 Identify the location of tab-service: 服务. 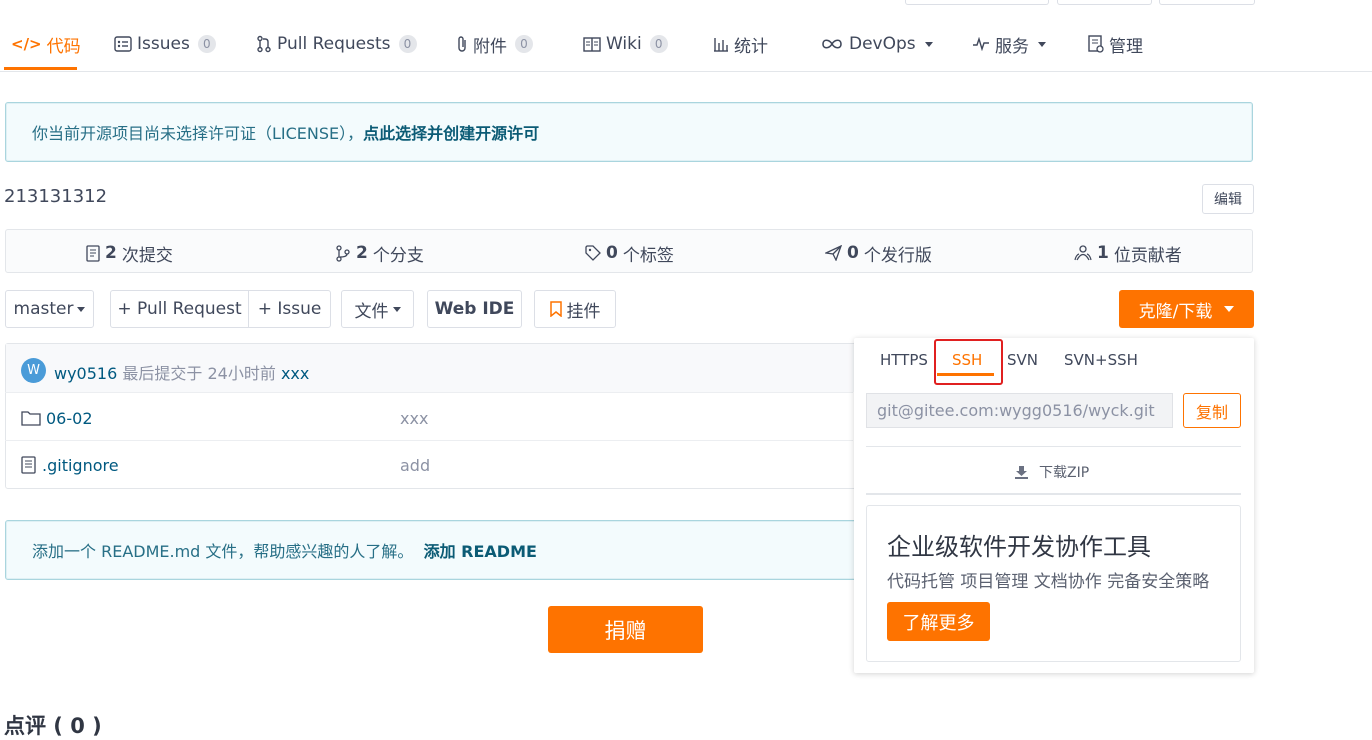
(1009, 44).